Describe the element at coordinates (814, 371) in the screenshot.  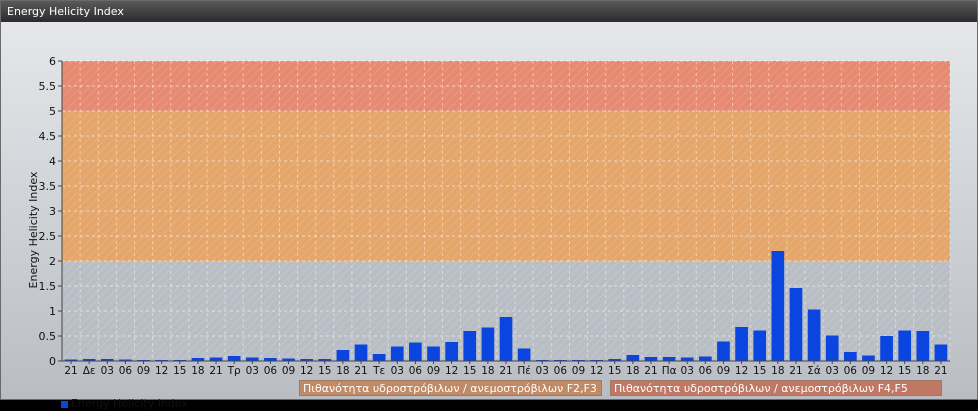
I see `x-tick-label: Σά` at that location.